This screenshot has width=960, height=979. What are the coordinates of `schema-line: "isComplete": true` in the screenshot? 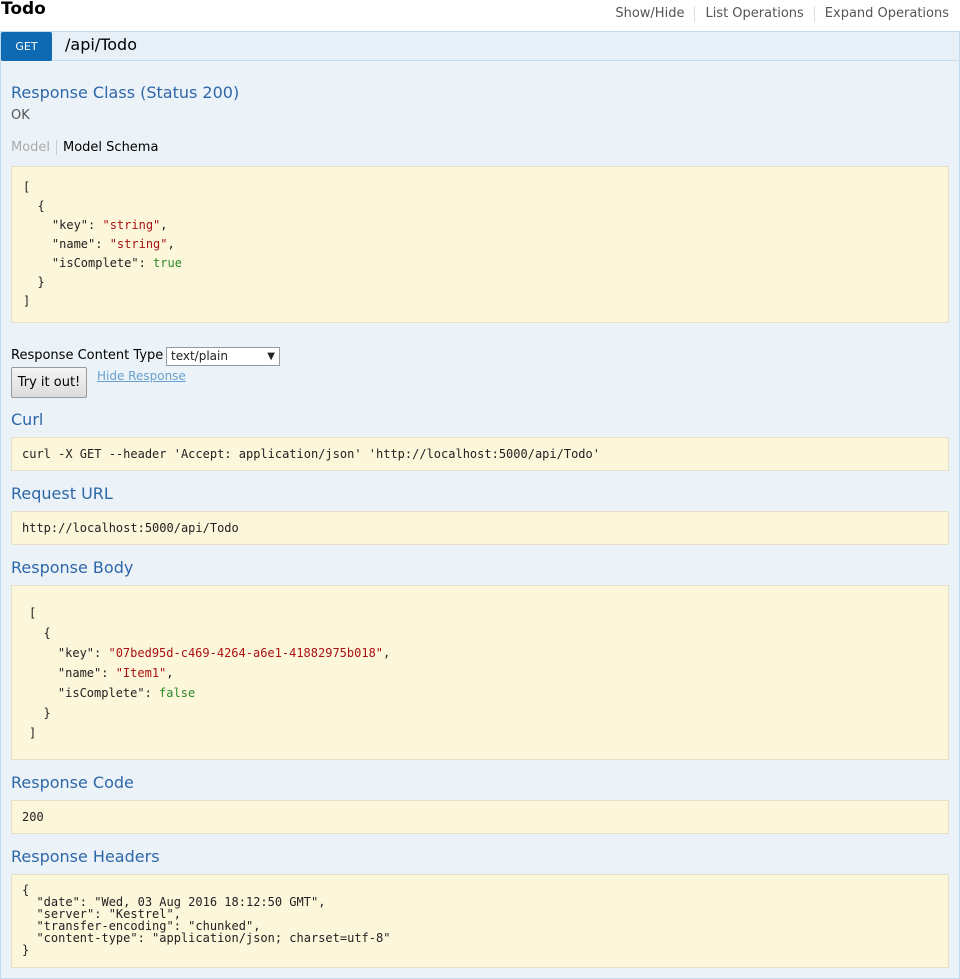 It's located at (102, 263).